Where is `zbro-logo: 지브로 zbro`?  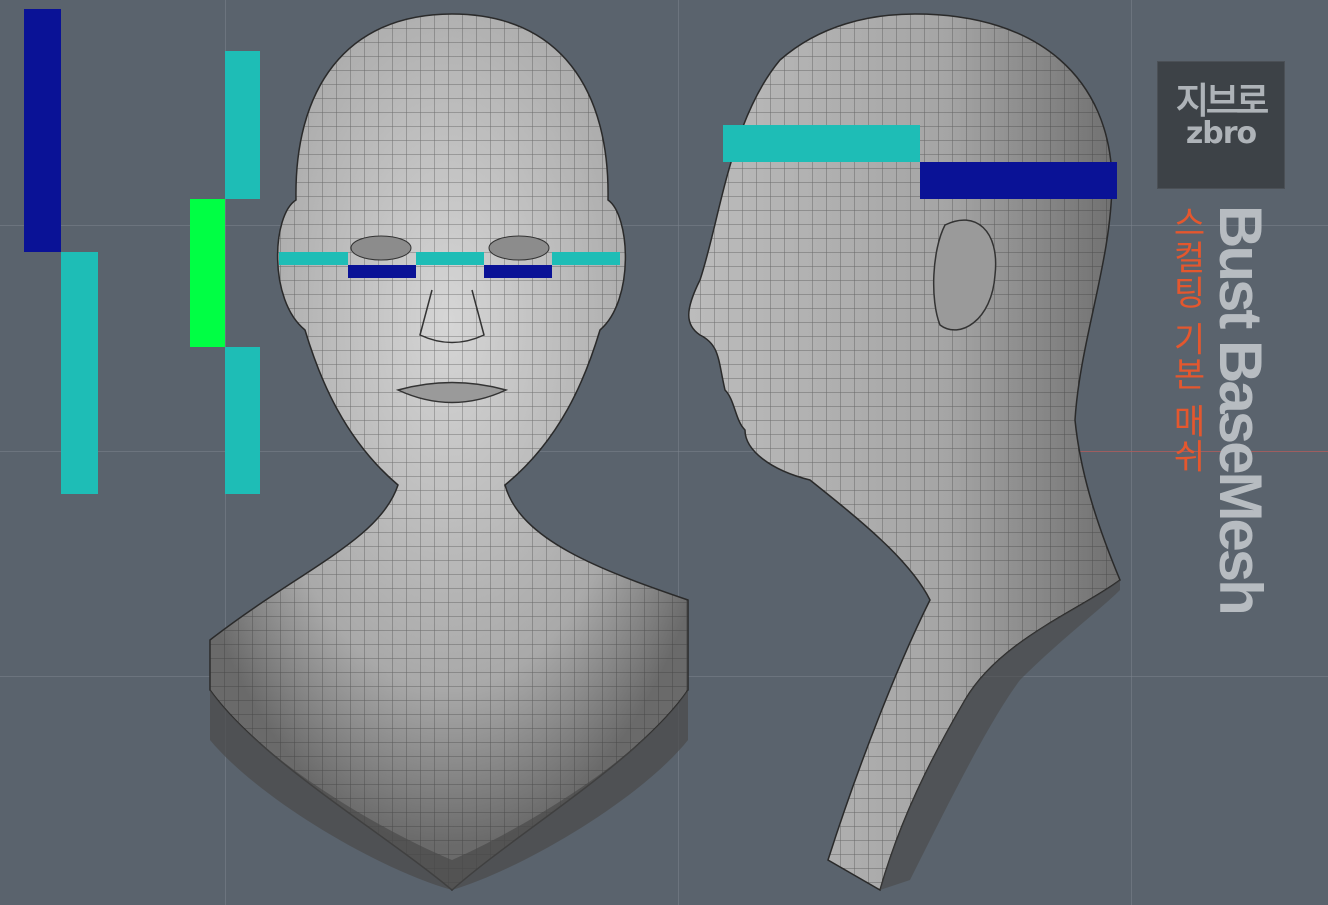 zbro-logo: 지브로 zbro is located at coordinates (1221, 125).